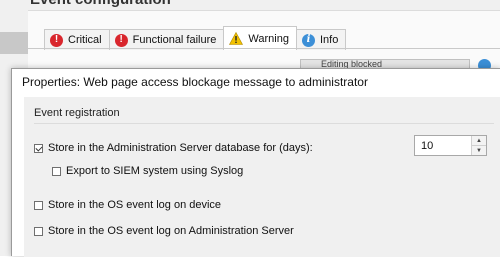 This screenshot has height=257, width=500. I want to click on store-os-device-checkbox, so click(38, 205).